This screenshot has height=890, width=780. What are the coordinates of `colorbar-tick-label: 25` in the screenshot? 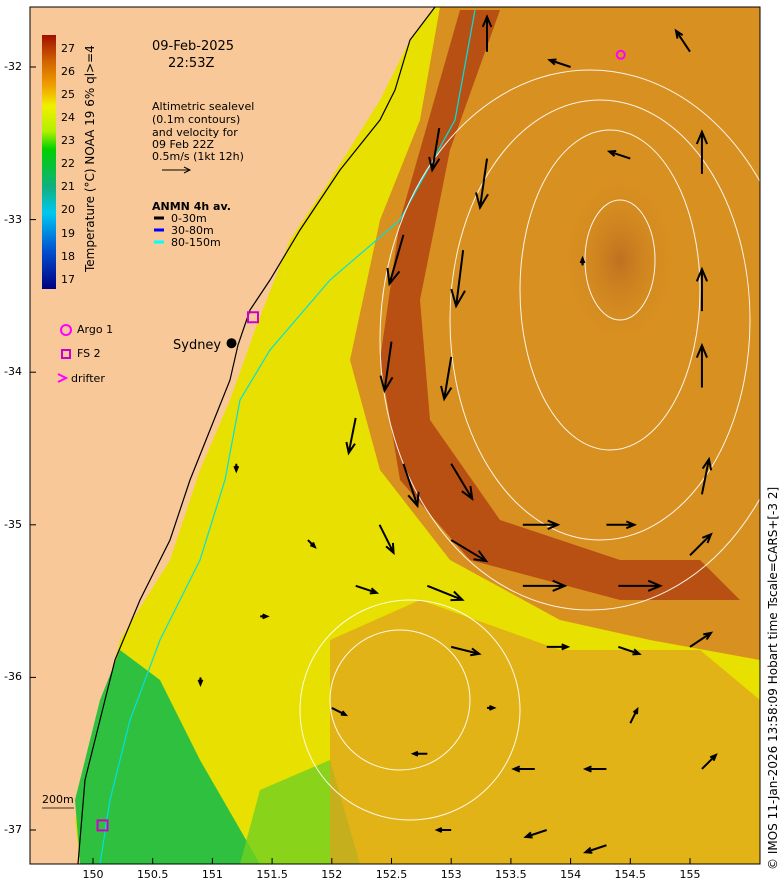 It's located at (68, 95).